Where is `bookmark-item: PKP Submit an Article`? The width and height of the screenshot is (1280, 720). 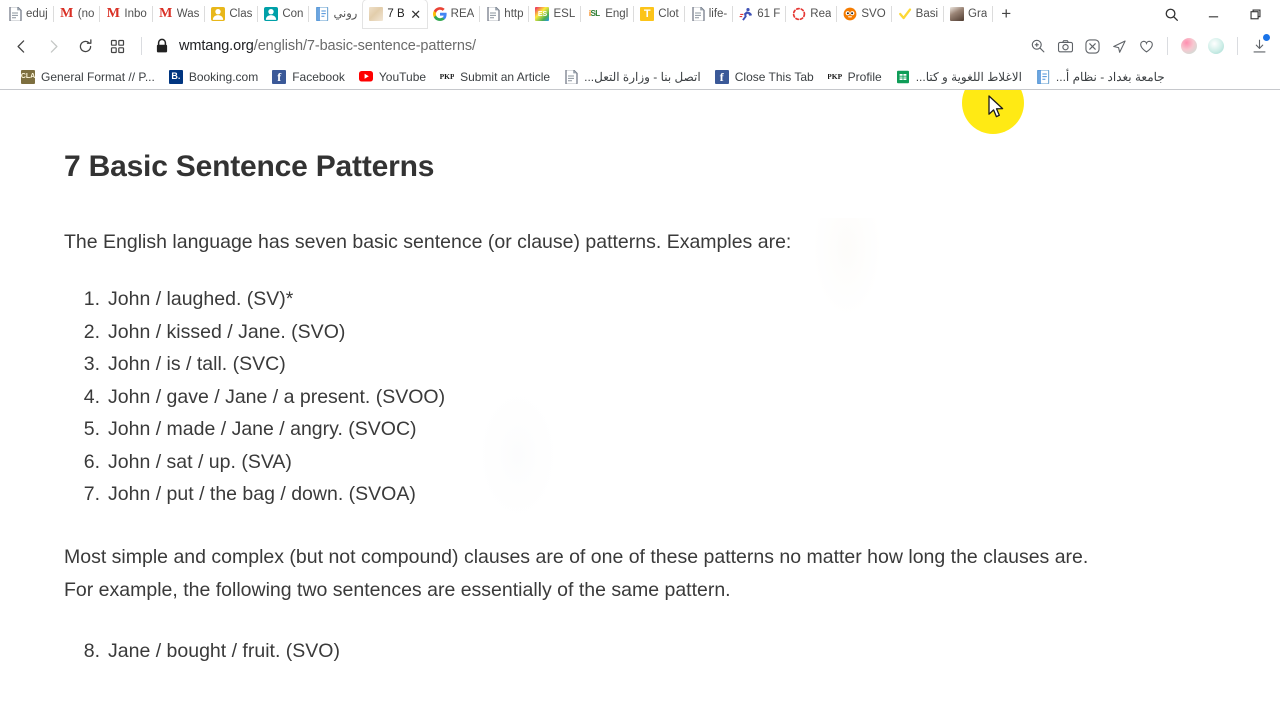 bookmark-item: PKP Submit an Article is located at coordinates (495, 77).